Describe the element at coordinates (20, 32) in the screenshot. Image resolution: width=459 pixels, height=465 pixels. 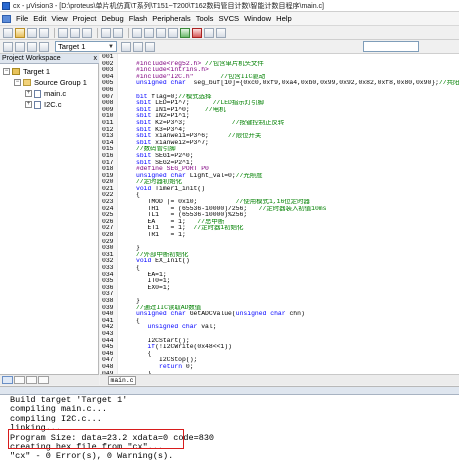
I see `open-file-icon` at that location.